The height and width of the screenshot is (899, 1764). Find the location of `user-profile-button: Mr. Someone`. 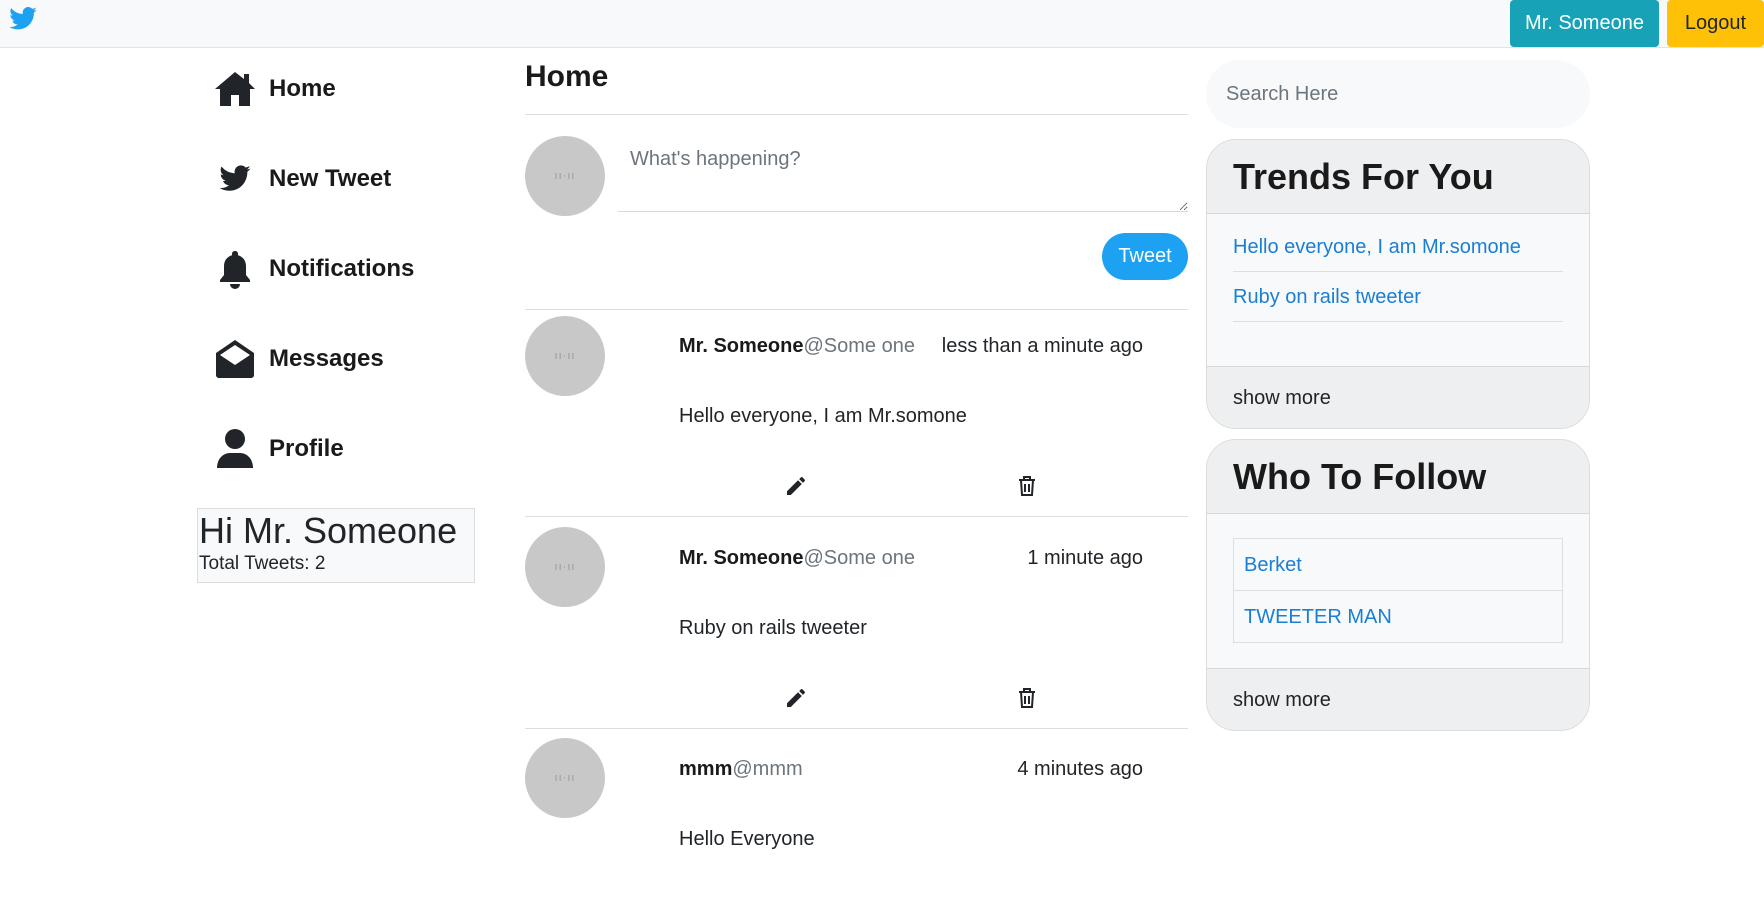

user-profile-button: Mr. Someone is located at coordinates (1584, 23).